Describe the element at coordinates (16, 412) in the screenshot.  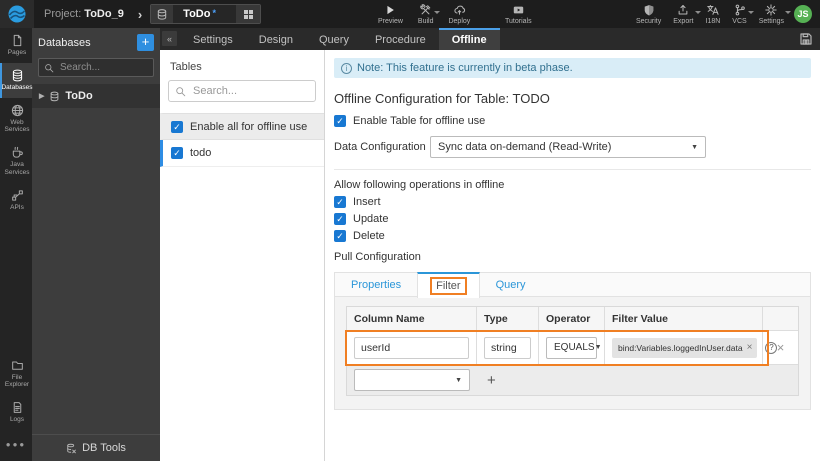
I see `sidebar-item-logs: Logs` at that location.